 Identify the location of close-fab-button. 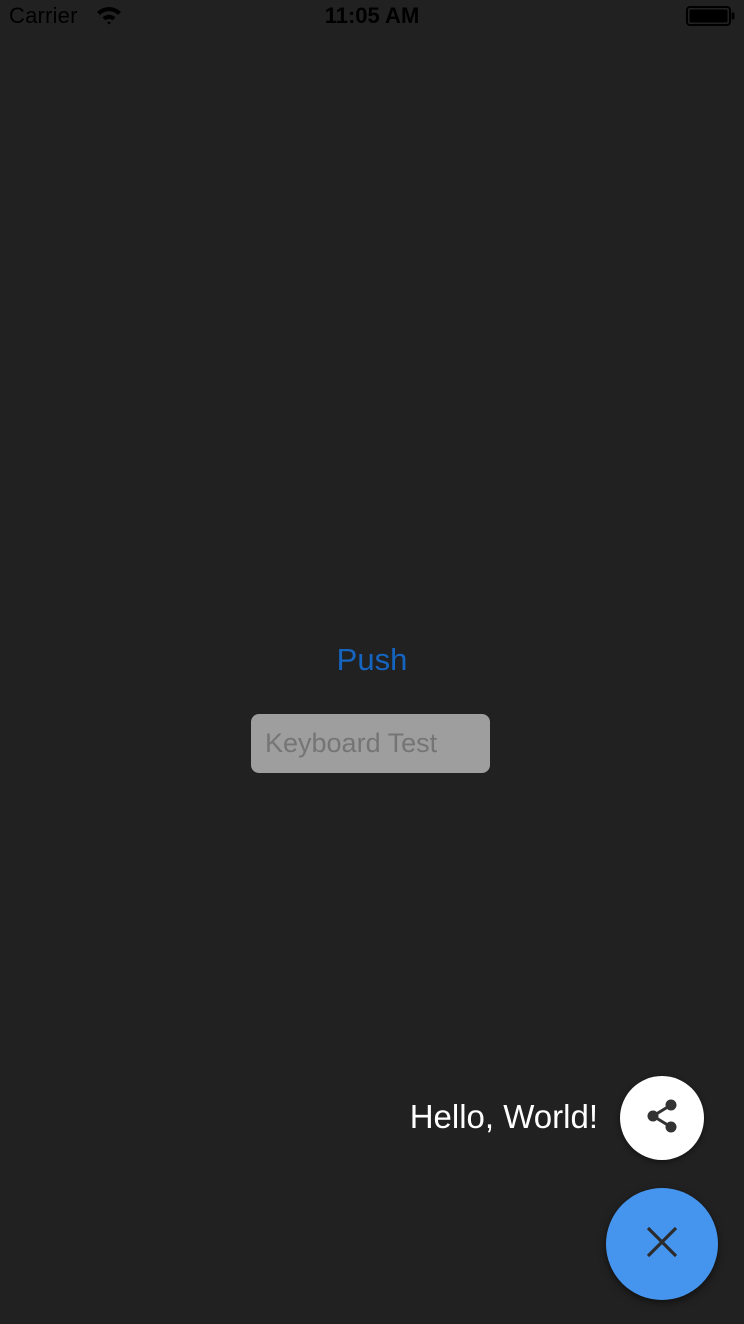
(662, 1244).